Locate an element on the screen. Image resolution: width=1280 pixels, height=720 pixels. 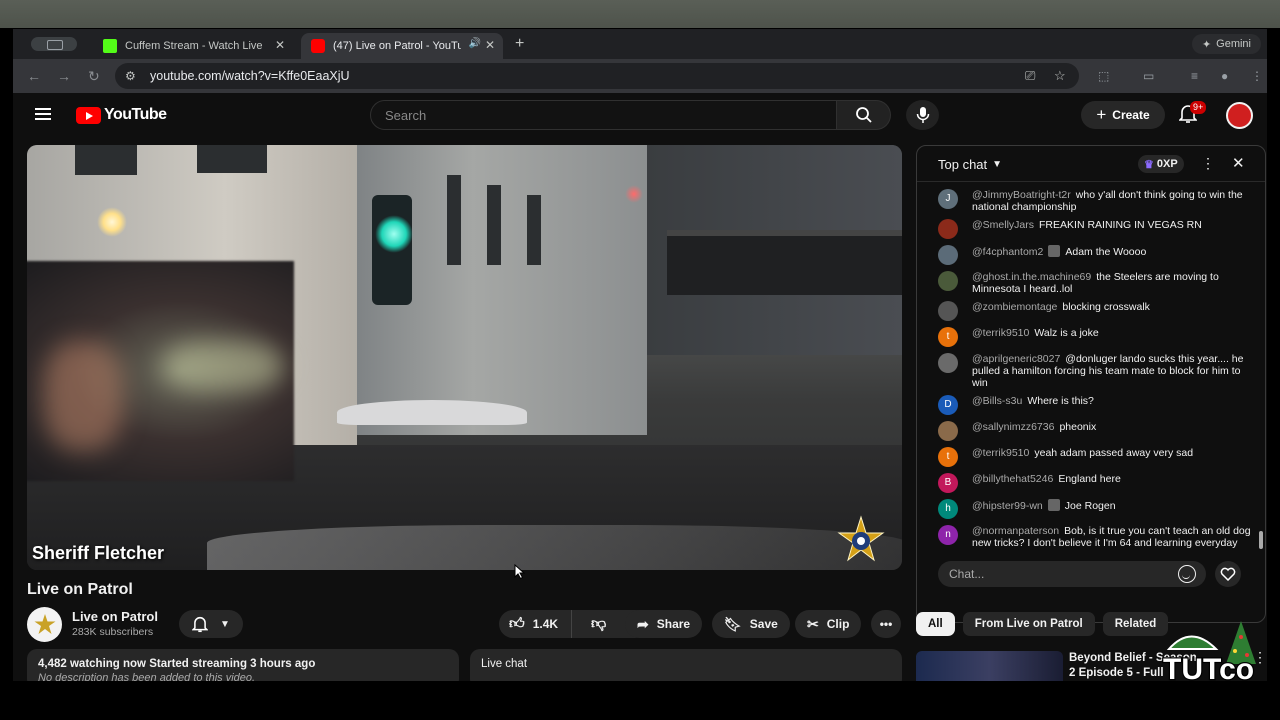
chat-author-avatar: h is located at coordinates (948, 509).